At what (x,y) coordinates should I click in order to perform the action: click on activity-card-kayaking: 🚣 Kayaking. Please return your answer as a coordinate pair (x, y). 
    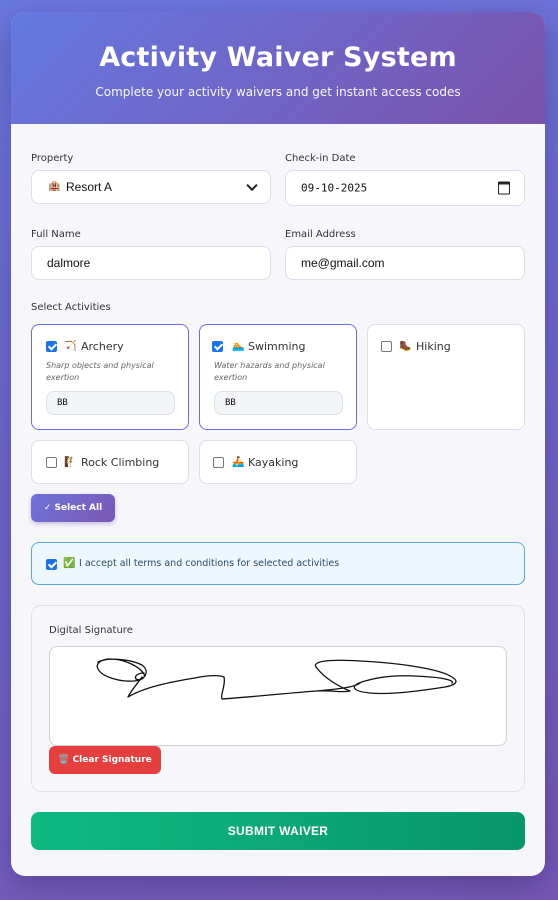
    Looking at the image, I should click on (278, 462).